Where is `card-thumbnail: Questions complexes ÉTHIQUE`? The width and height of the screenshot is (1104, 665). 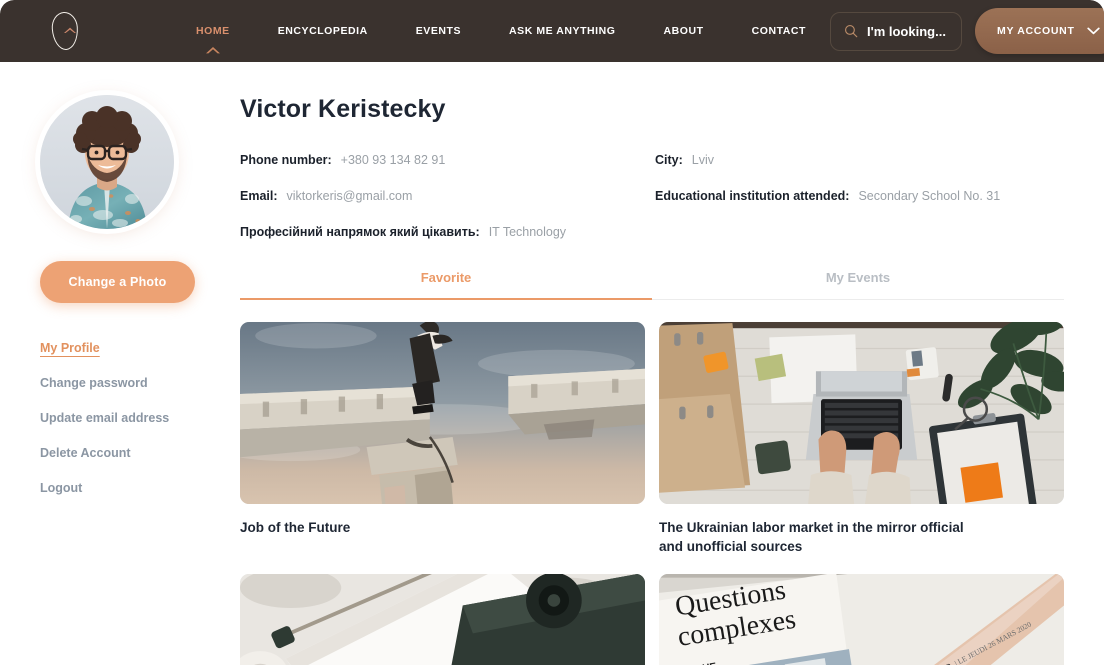
card-thumbnail: Questions complexes ÉTHIQUE is located at coordinates (861, 619).